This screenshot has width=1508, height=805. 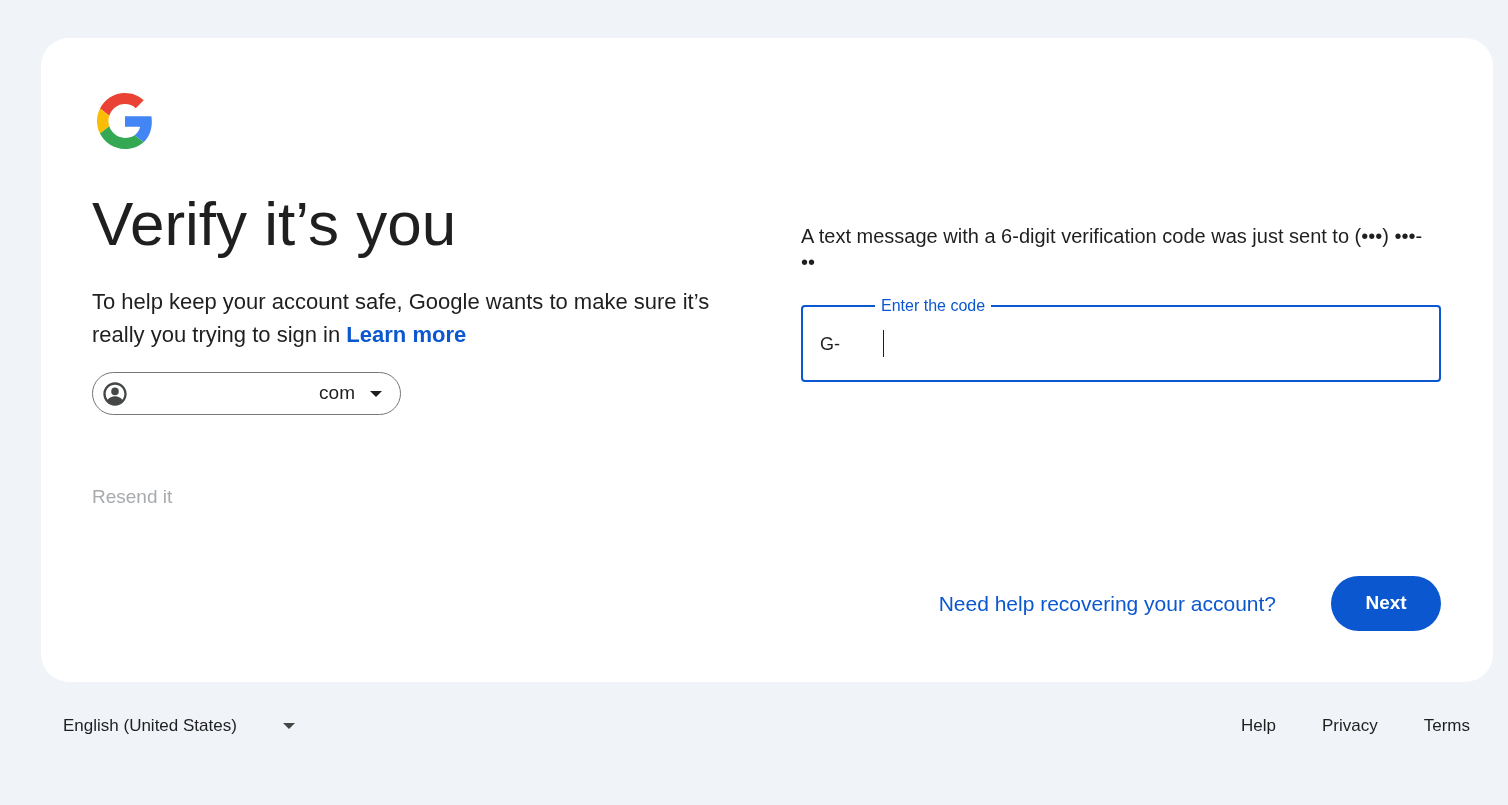 I want to click on description-text: To help keep your account safe, Google wants to make sure it’s really you trying to sign in Learn more, so click(x=401, y=318).